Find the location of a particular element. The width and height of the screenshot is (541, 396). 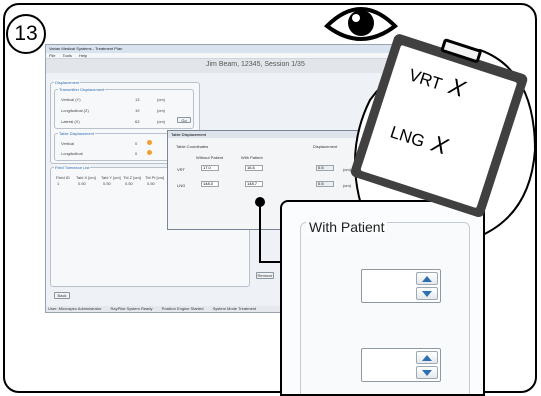

menu-tools: Tools is located at coordinates (67, 55).